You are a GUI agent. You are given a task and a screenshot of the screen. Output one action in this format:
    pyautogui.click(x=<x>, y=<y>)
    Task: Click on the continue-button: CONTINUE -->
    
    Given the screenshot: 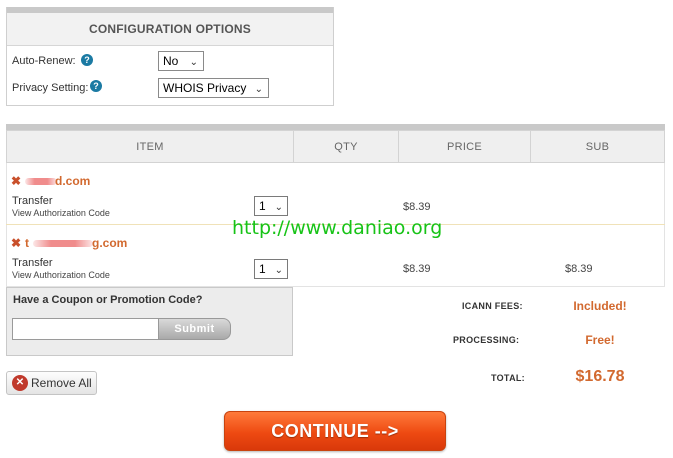 What is the action you would take?
    pyautogui.click(x=335, y=431)
    